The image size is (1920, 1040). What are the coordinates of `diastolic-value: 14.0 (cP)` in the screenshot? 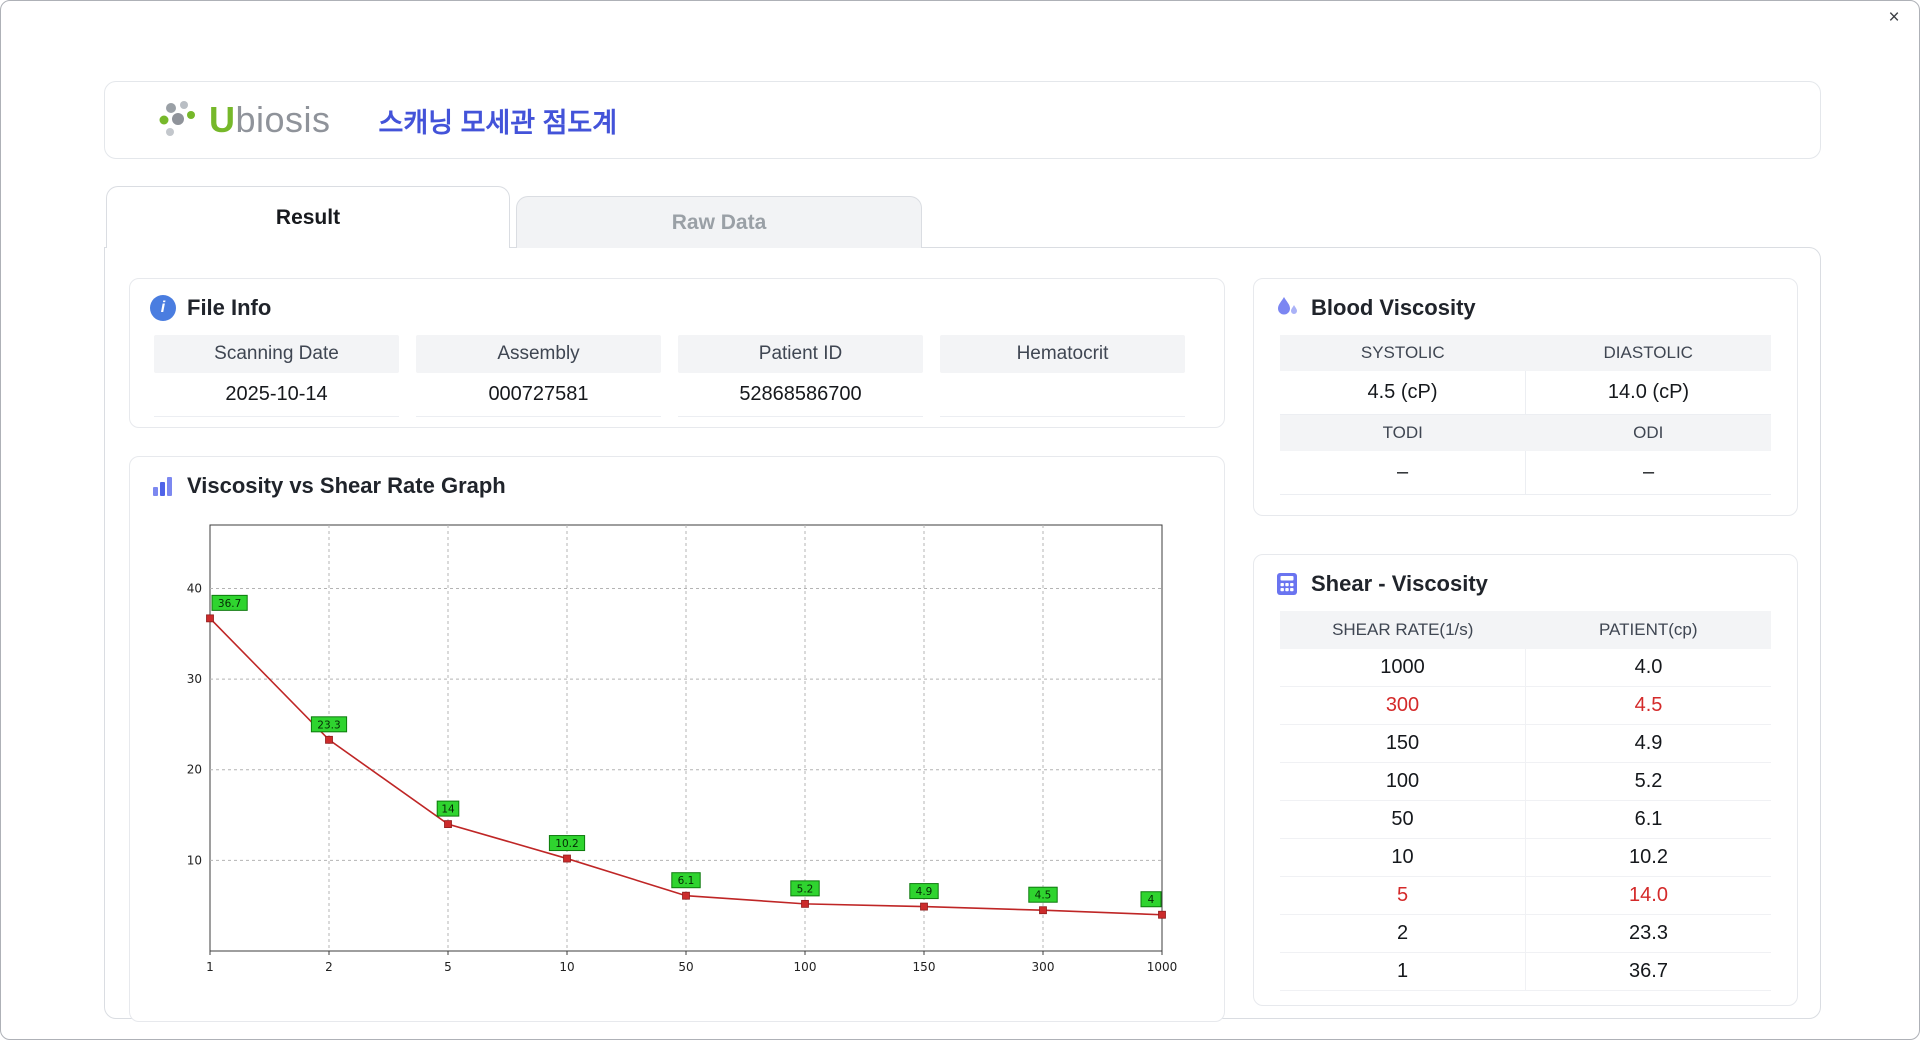 It's located at (1648, 392).